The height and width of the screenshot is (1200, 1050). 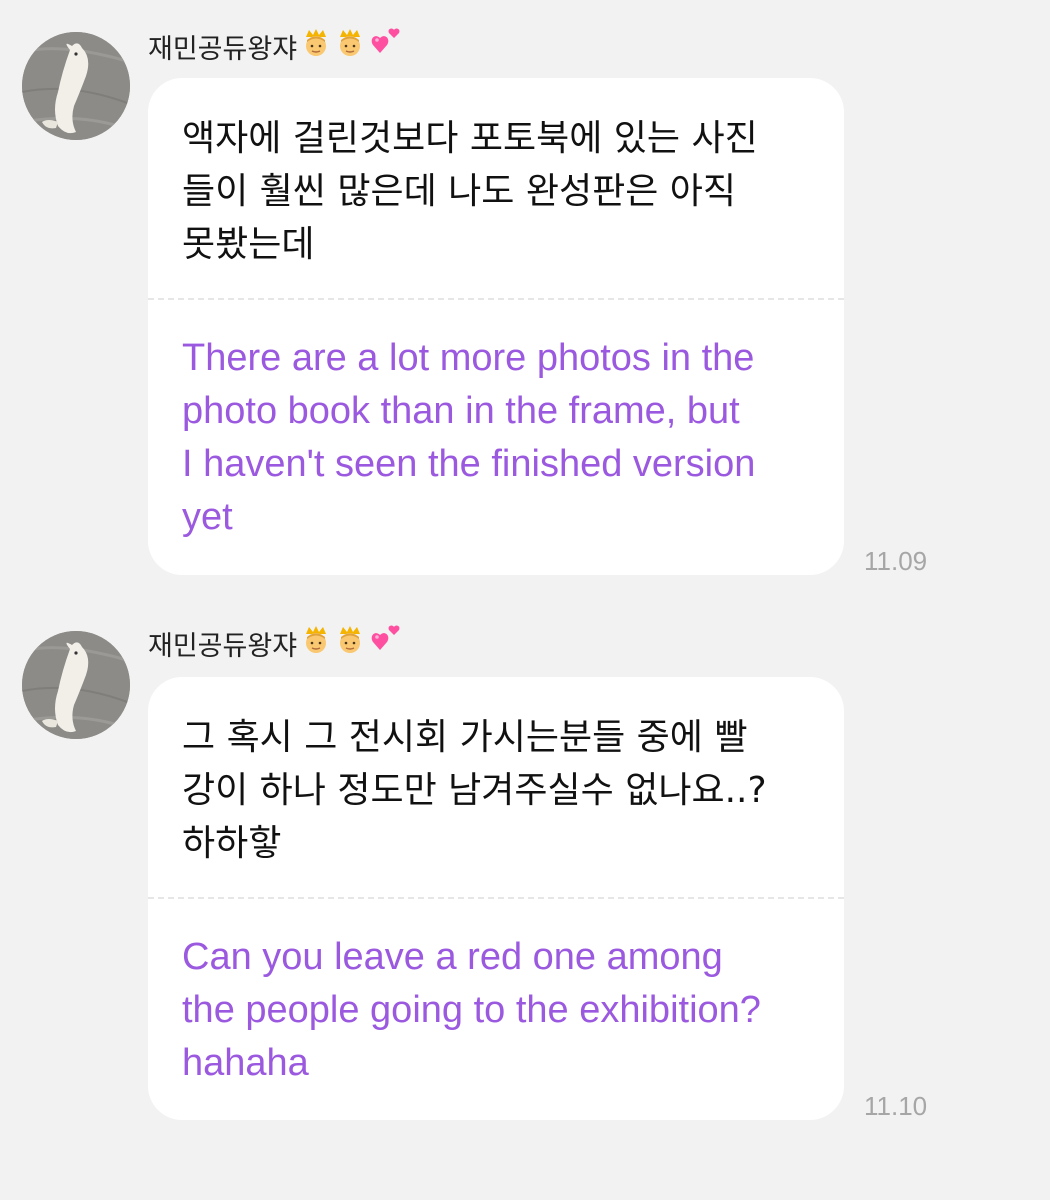 What do you see at coordinates (896, 561) in the screenshot?
I see `message-timestamp: 11.09` at bounding box center [896, 561].